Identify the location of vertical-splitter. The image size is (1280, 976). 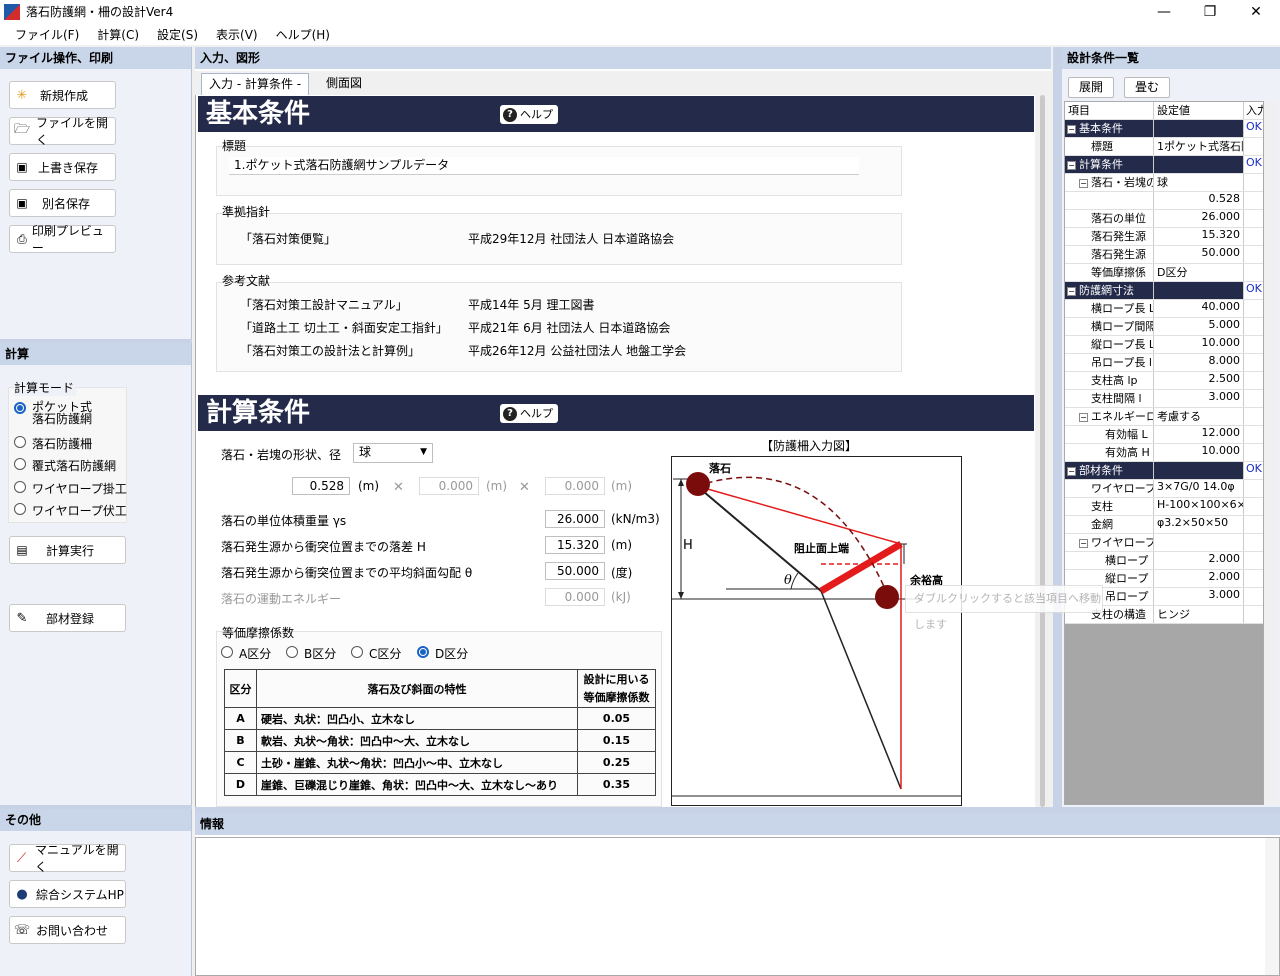
(1057, 427).